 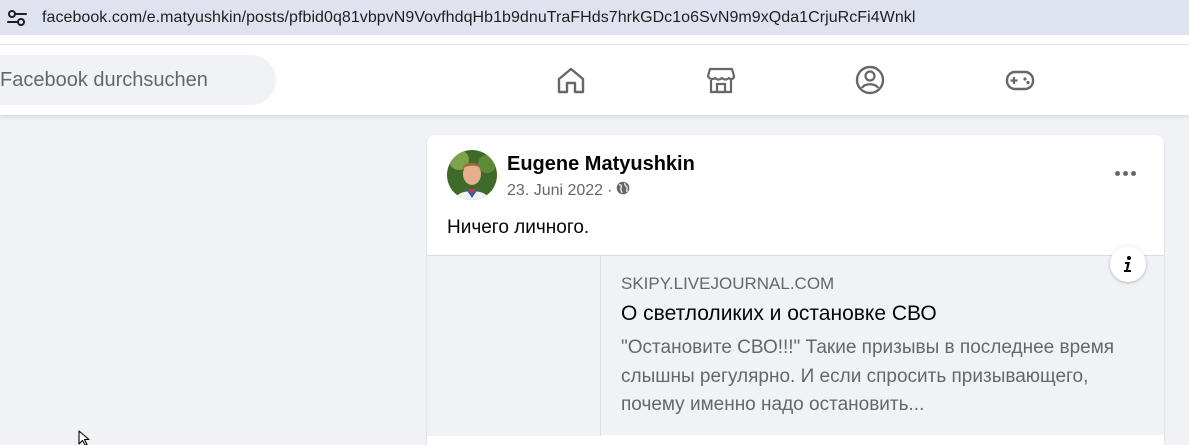 What do you see at coordinates (18, 17) in the screenshot?
I see `tune-icon` at bounding box center [18, 17].